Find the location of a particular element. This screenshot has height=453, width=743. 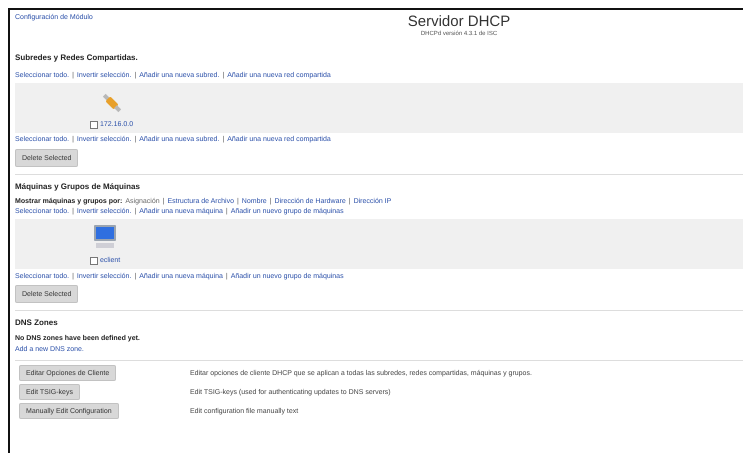

section-heading: Máquinas y Grupos de Máquinas is located at coordinates (78, 186).